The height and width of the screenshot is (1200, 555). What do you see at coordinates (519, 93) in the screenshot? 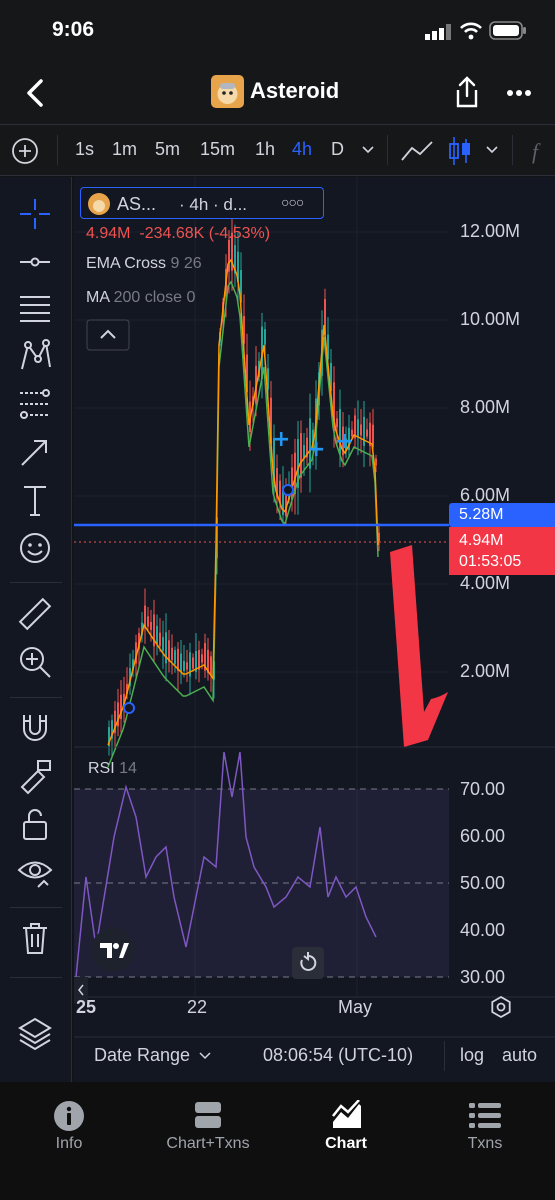
I see `more-icon` at bounding box center [519, 93].